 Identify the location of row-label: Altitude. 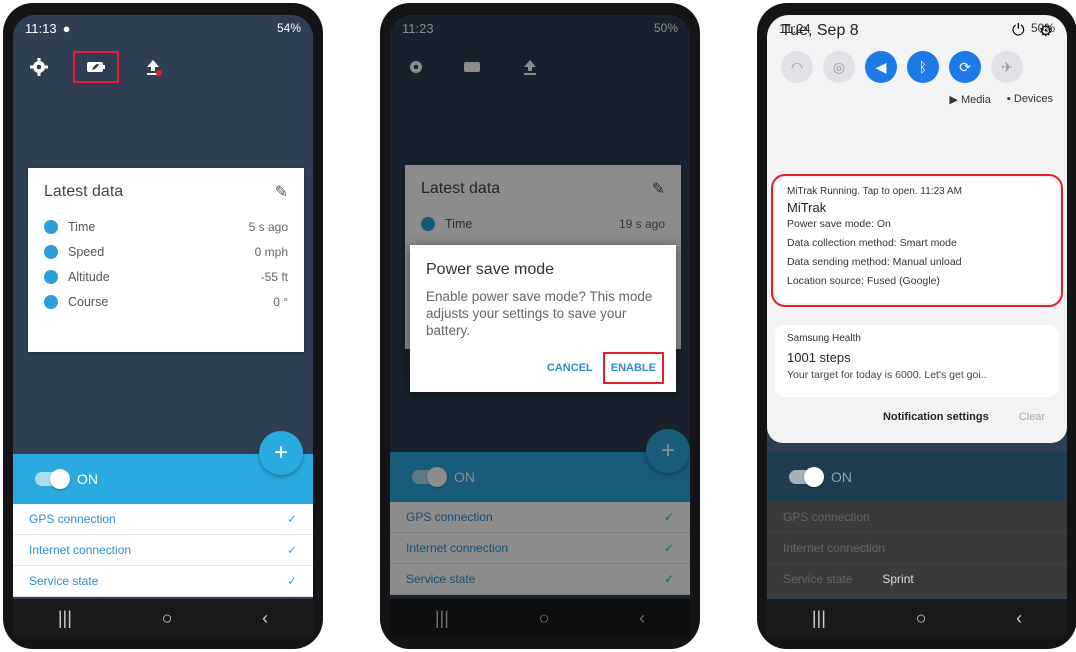
(89, 276).